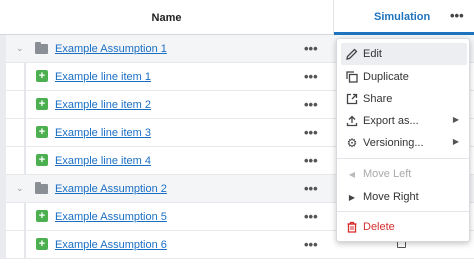 The height and width of the screenshot is (263, 474). I want to click on menu-item-label: Move Left, so click(387, 174).